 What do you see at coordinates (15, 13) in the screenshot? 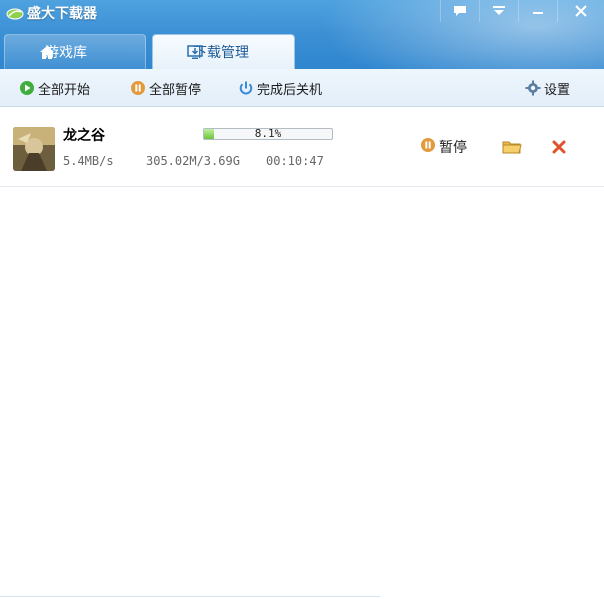
I see `shanda-logo-icon` at bounding box center [15, 13].